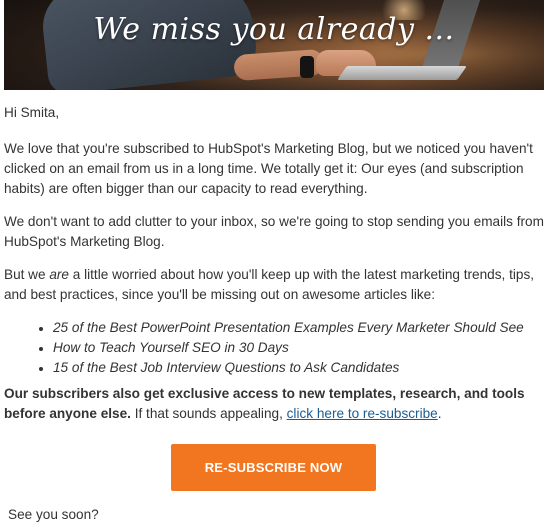  I want to click on exclusive-access-text: If that sounds appealing,, so click(208, 413).